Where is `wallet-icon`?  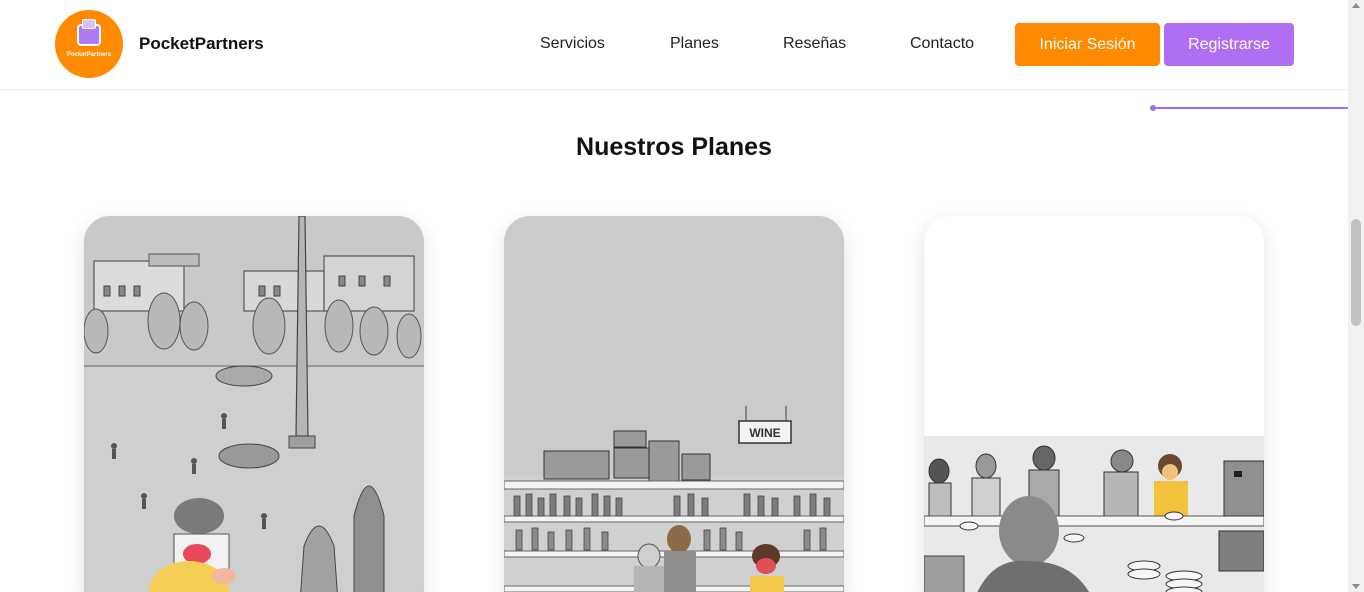 wallet-icon is located at coordinates (89, 32).